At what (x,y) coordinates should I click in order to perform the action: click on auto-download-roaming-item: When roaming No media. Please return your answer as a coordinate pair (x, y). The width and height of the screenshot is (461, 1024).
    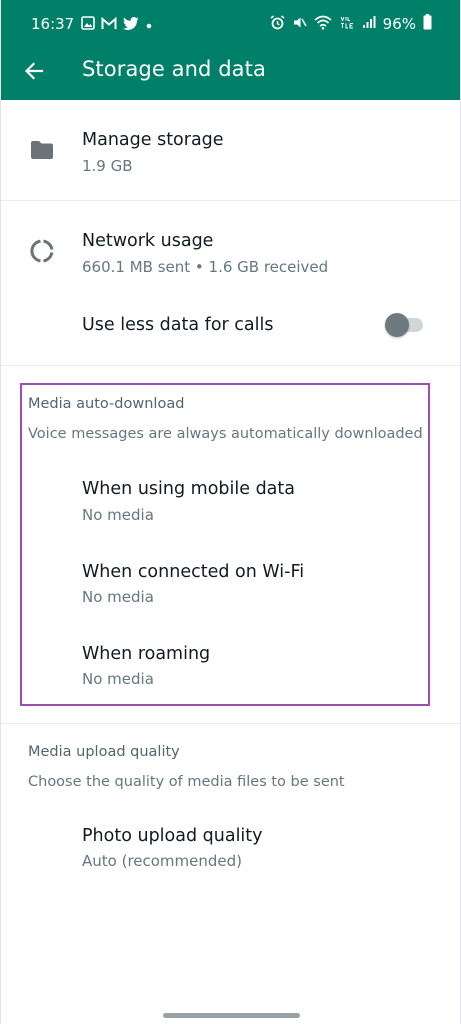
    Looking at the image, I should click on (230, 664).